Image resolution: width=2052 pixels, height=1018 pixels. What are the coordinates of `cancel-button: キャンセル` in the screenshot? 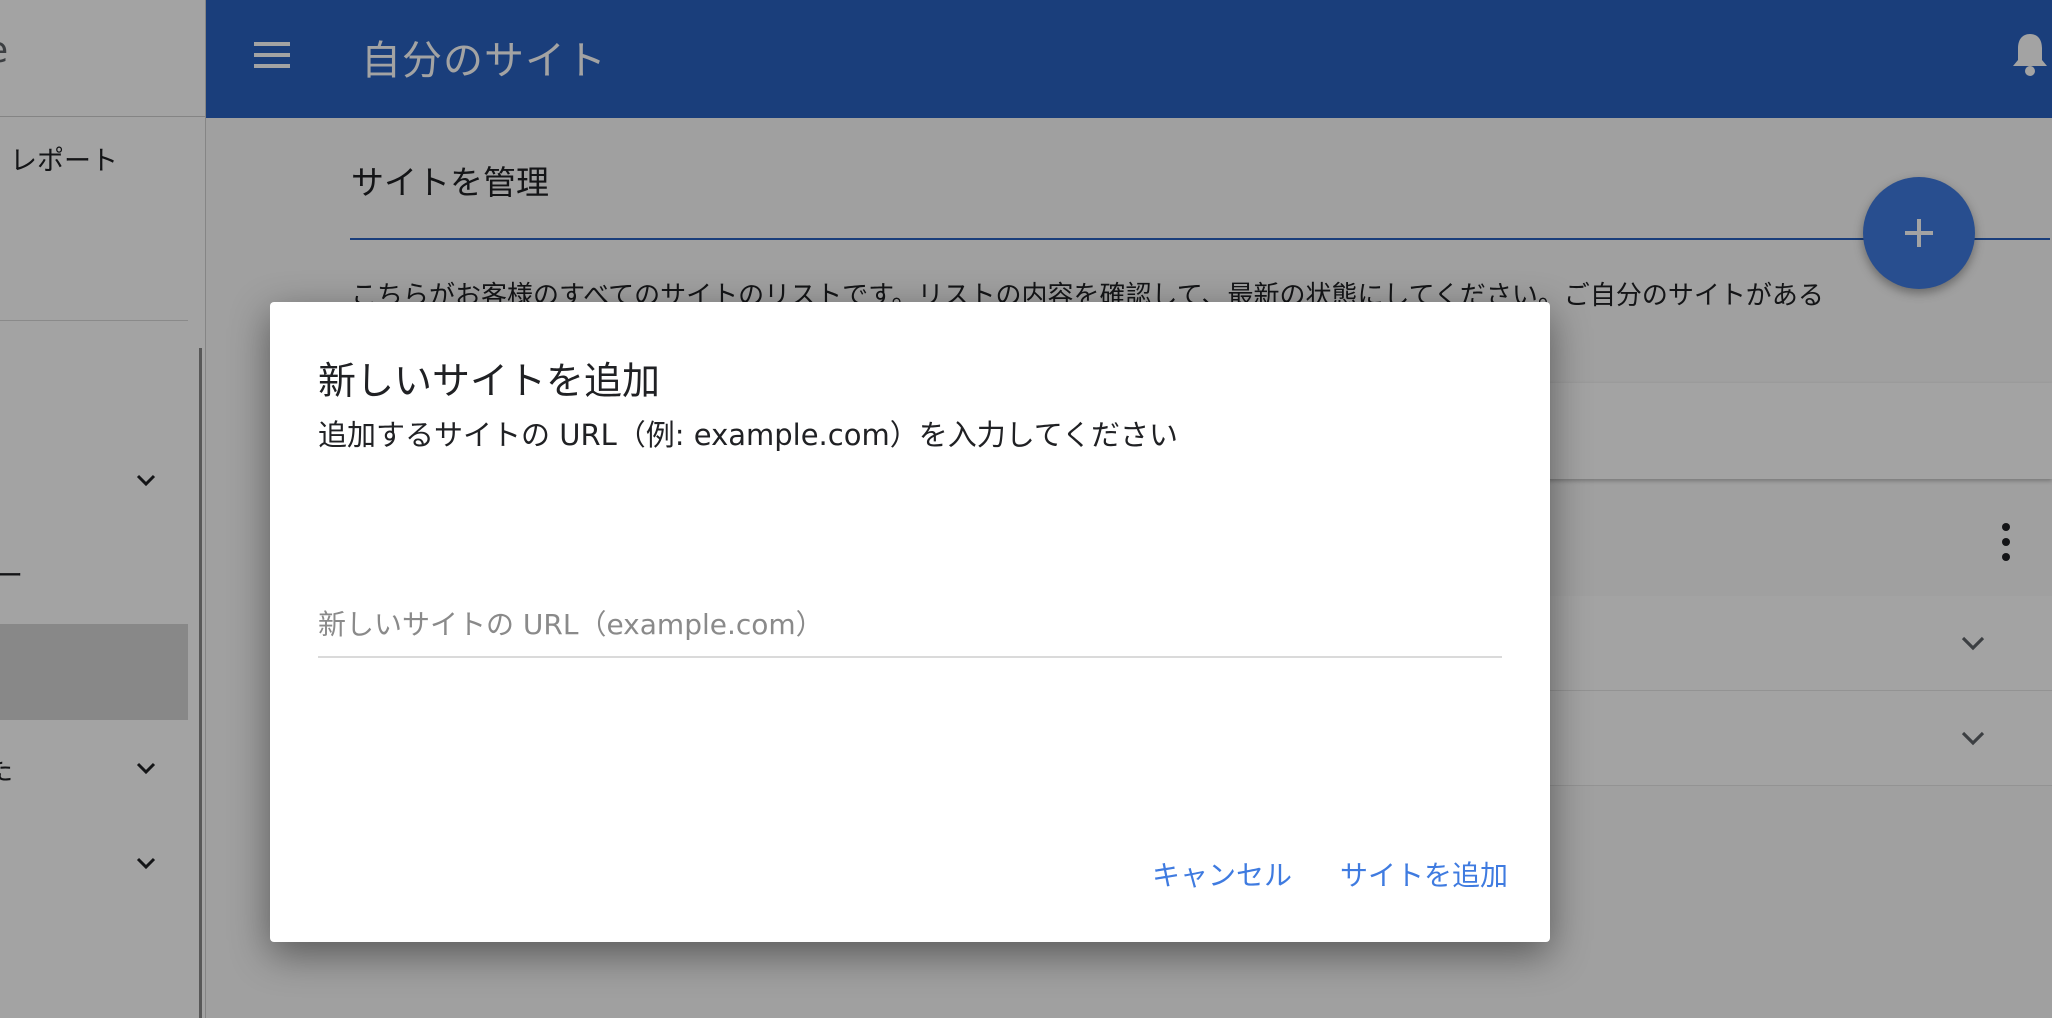 It's located at (1222, 874).